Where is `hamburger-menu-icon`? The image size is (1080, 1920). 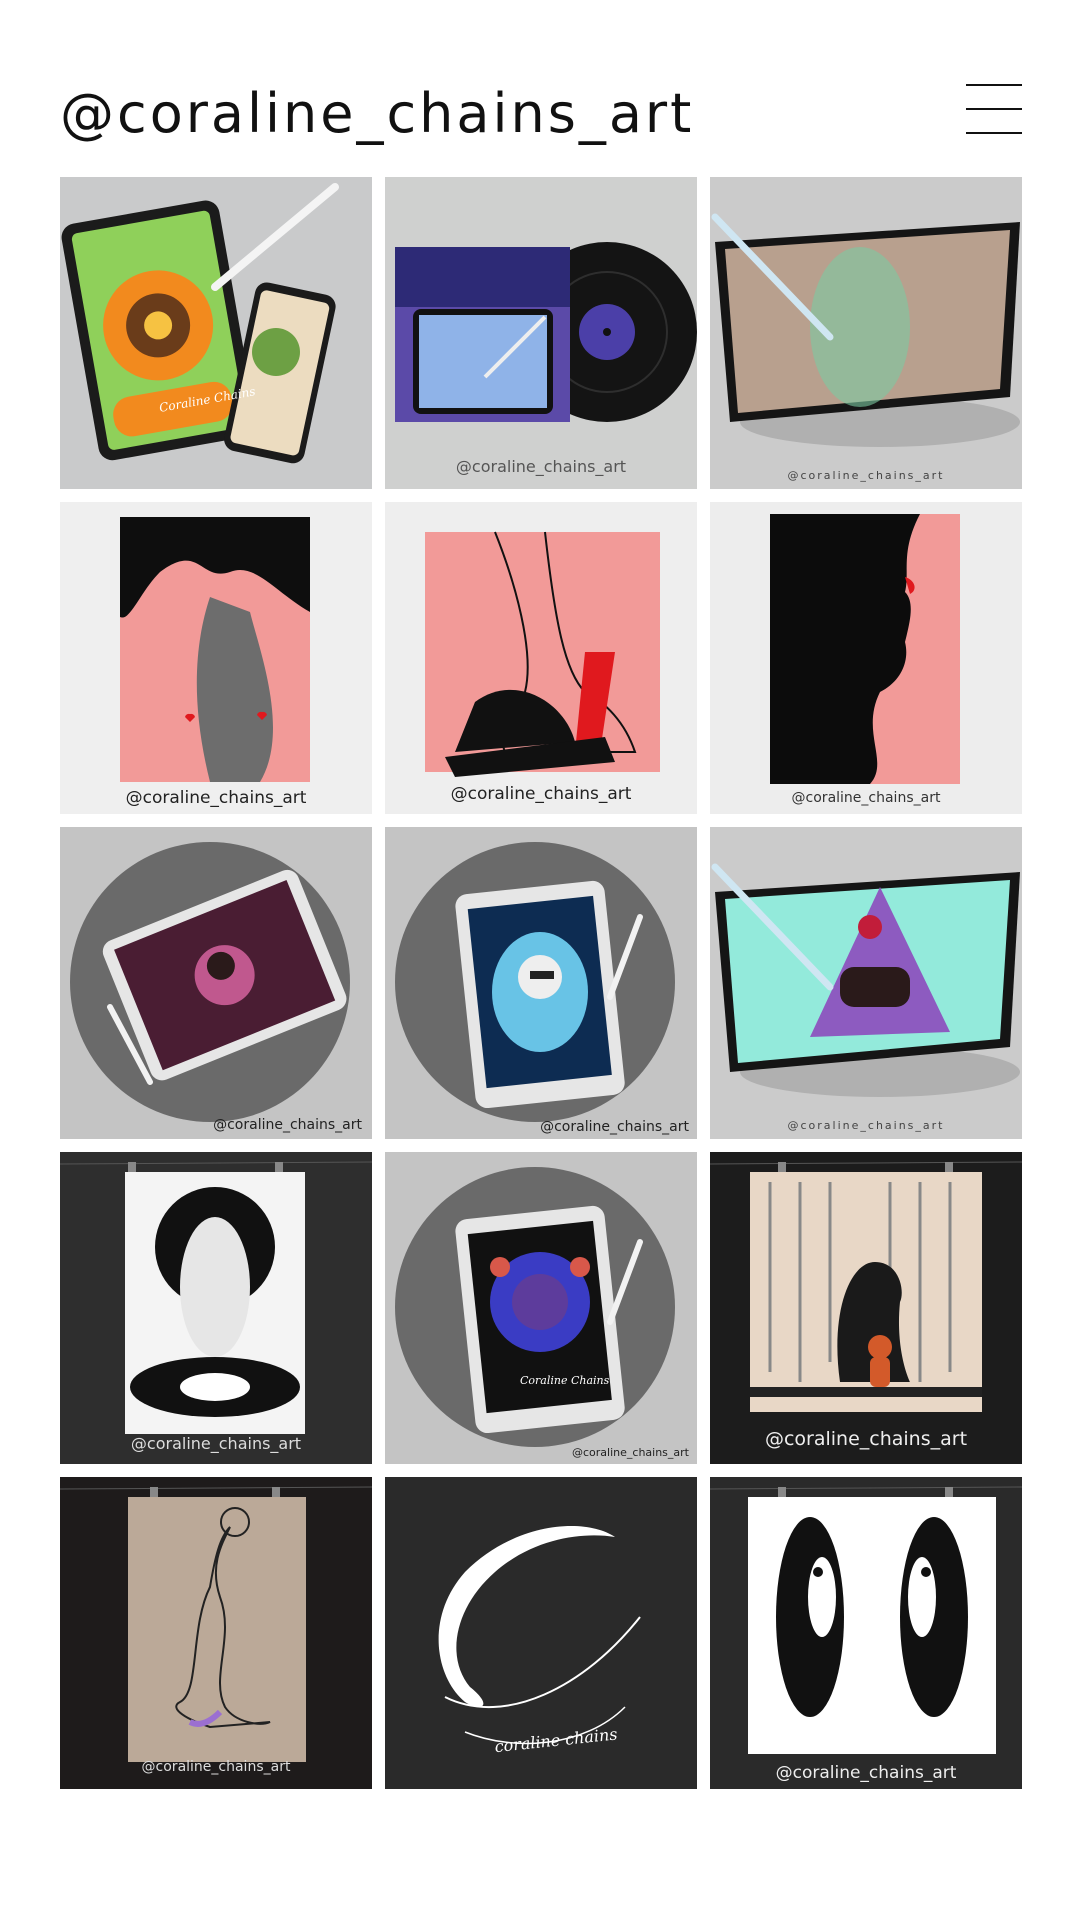
hamburger-menu-icon is located at coordinates (994, 109).